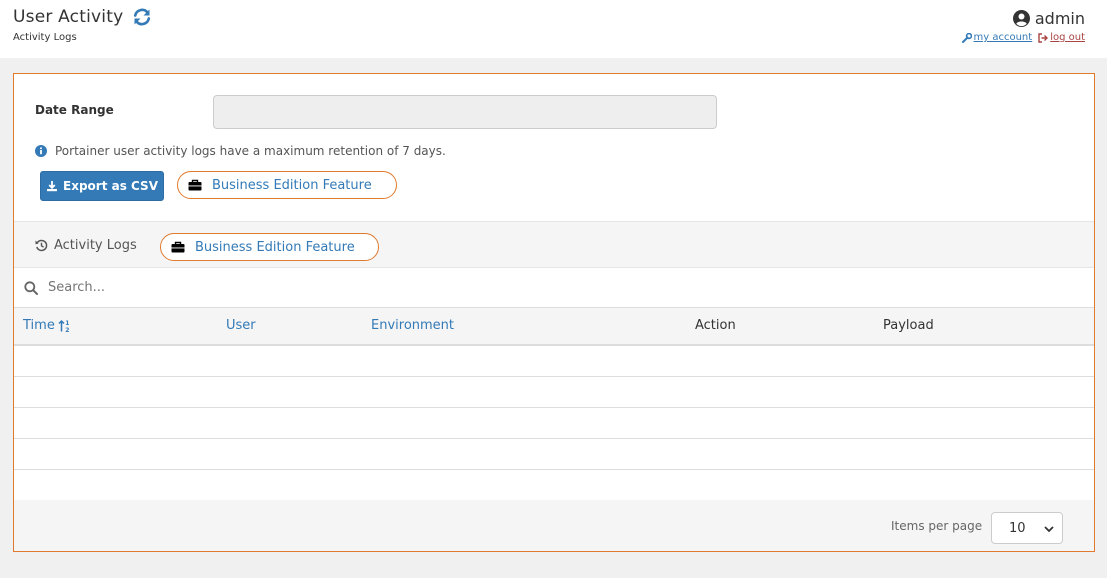 The width and height of the screenshot is (1107, 578). What do you see at coordinates (95, 245) in the screenshot?
I see `section-title-label: Activity Logs` at bounding box center [95, 245].